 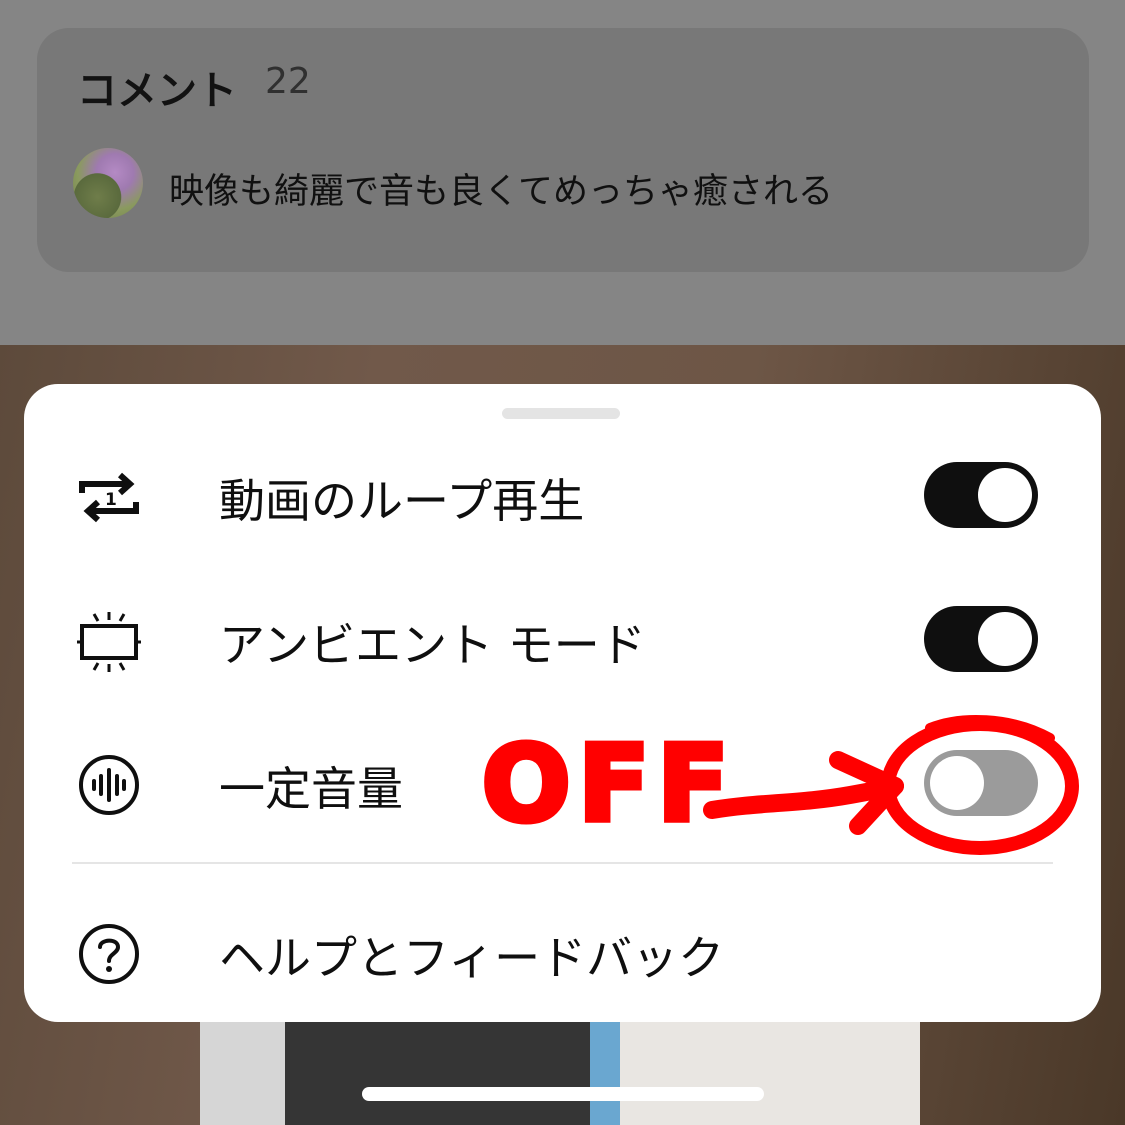 I want to click on avatar, so click(x=108, y=183).